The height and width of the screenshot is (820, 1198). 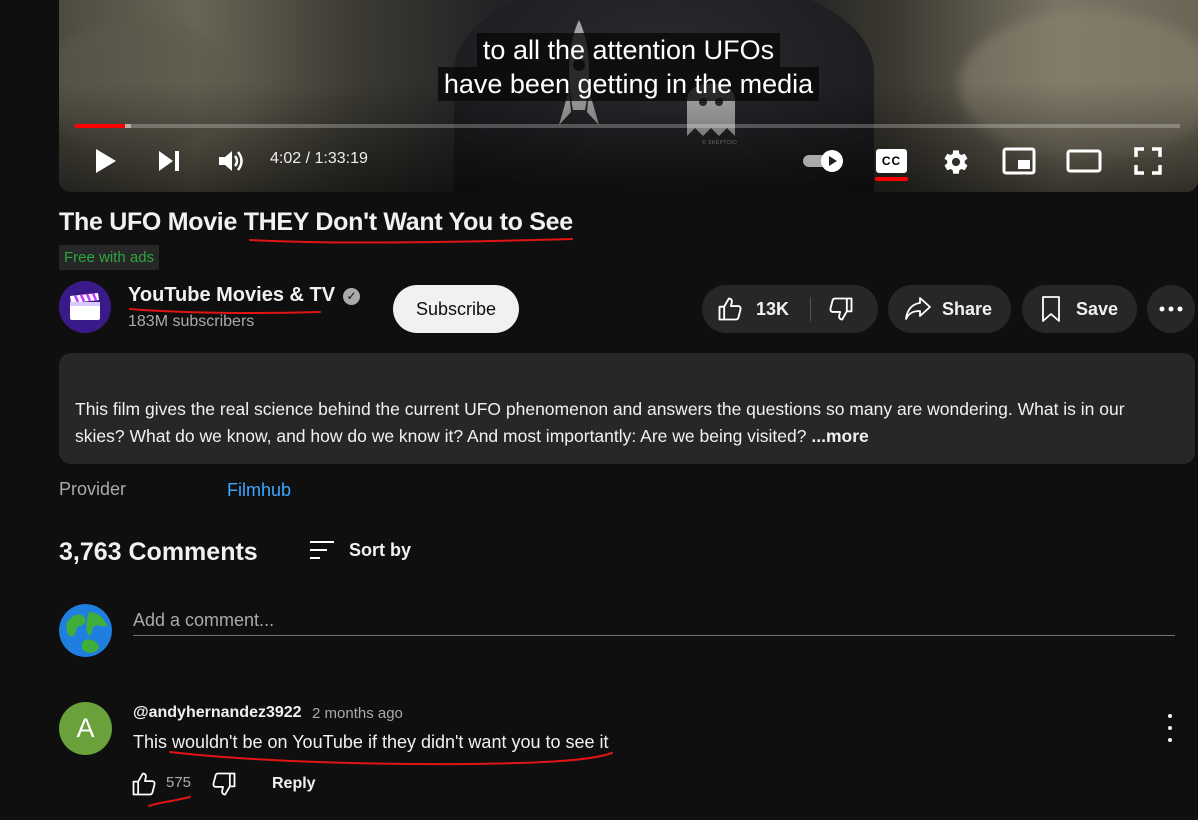 I want to click on sort-by-button: Sort by, so click(x=360, y=550).